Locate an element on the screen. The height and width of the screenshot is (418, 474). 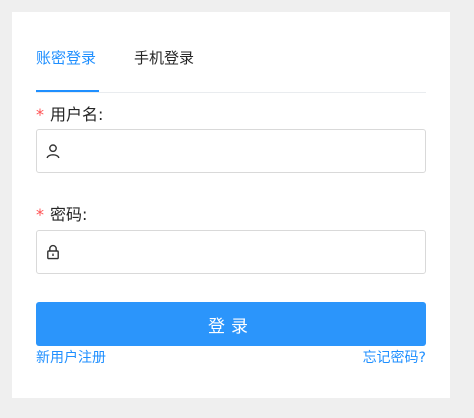
lock-icon is located at coordinates (53, 252).